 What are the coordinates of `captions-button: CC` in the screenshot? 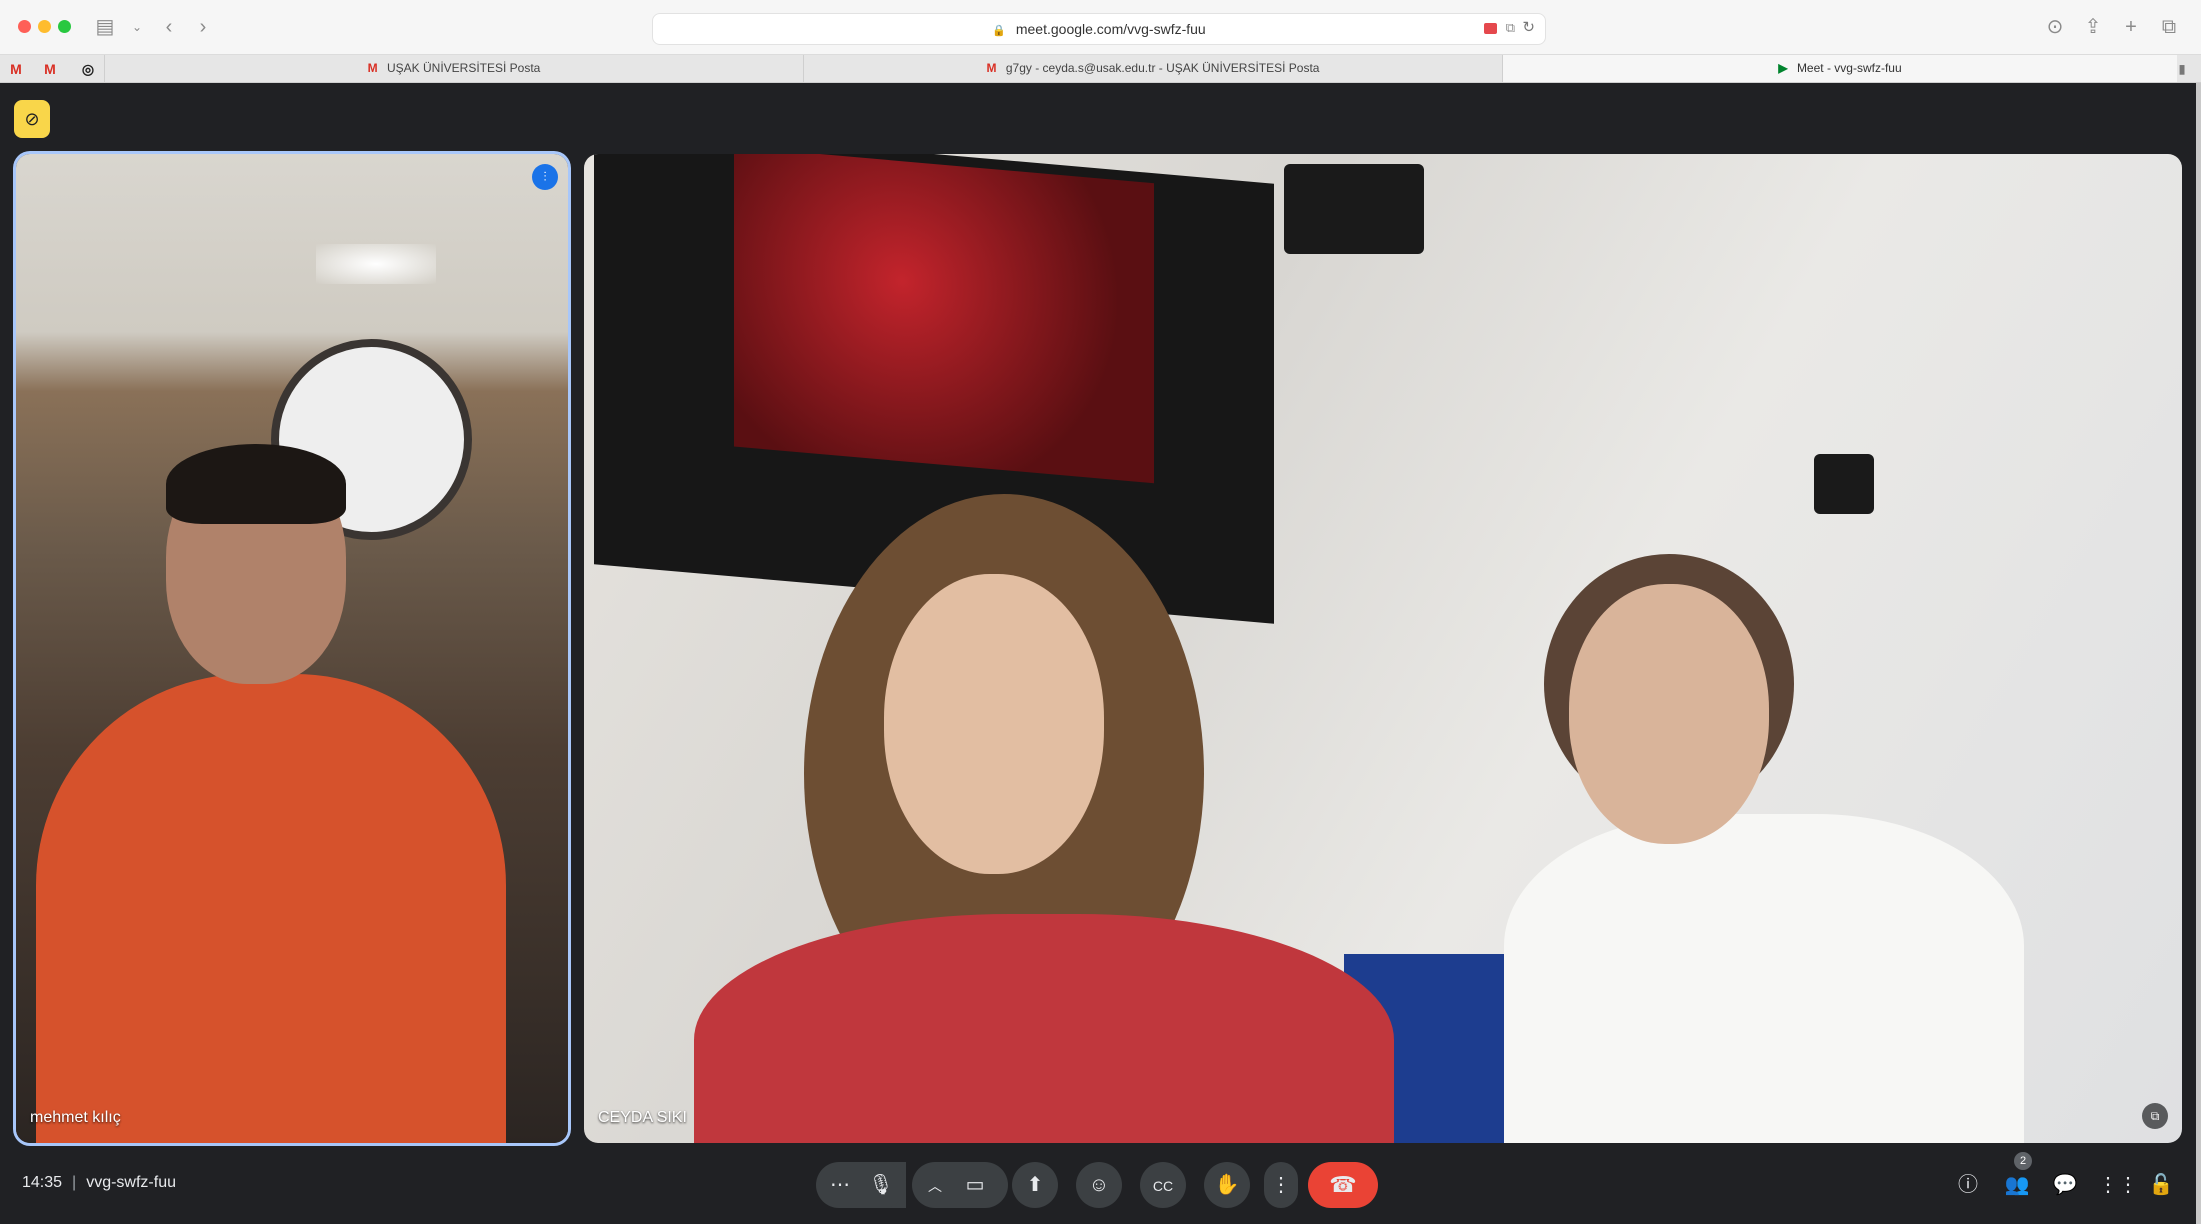 It's located at (1163, 1185).